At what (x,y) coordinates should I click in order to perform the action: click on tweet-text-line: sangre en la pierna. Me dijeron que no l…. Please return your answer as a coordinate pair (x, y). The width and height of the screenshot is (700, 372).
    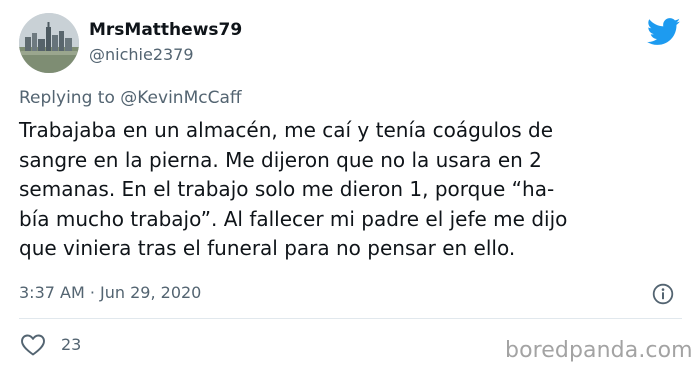
    Looking at the image, I should click on (280, 159).